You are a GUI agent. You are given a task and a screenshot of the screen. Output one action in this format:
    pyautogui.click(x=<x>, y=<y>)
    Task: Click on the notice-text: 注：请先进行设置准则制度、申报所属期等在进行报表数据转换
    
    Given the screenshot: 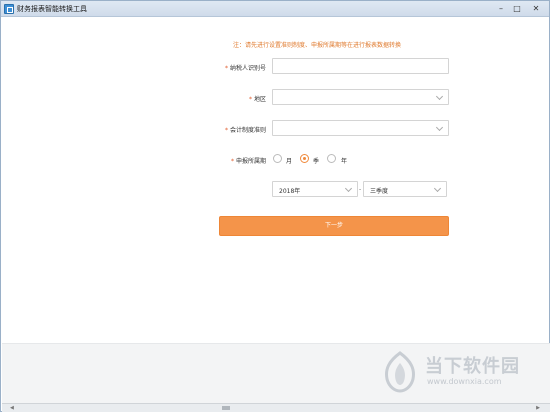 What is the action you would take?
    pyautogui.click(x=317, y=45)
    